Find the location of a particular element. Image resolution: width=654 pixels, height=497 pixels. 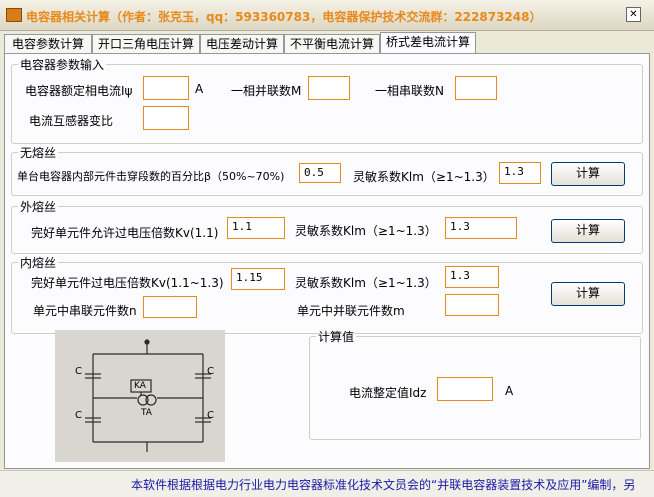

internal-sensitivity-input: 1.3 is located at coordinates (472, 277).